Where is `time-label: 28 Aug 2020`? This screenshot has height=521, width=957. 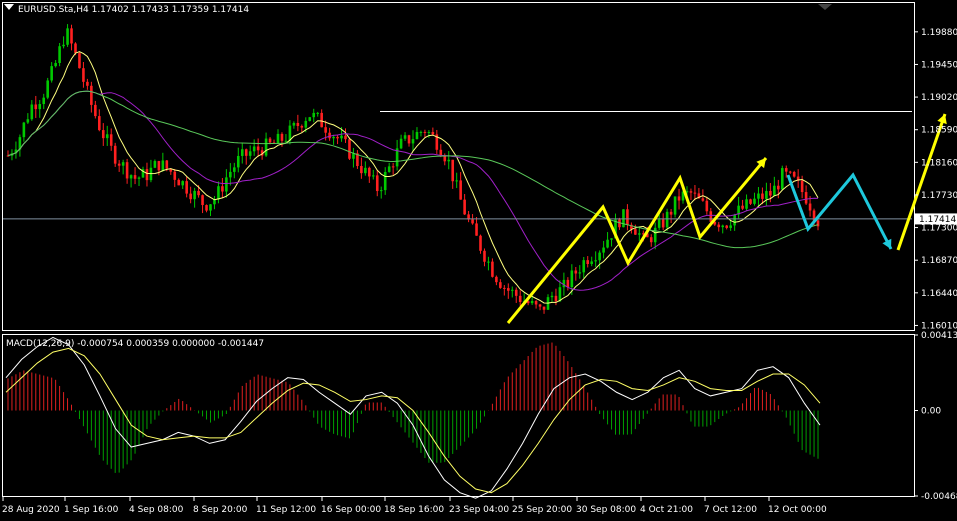 time-label: 28 Aug 2020 is located at coordinates (31, 510).